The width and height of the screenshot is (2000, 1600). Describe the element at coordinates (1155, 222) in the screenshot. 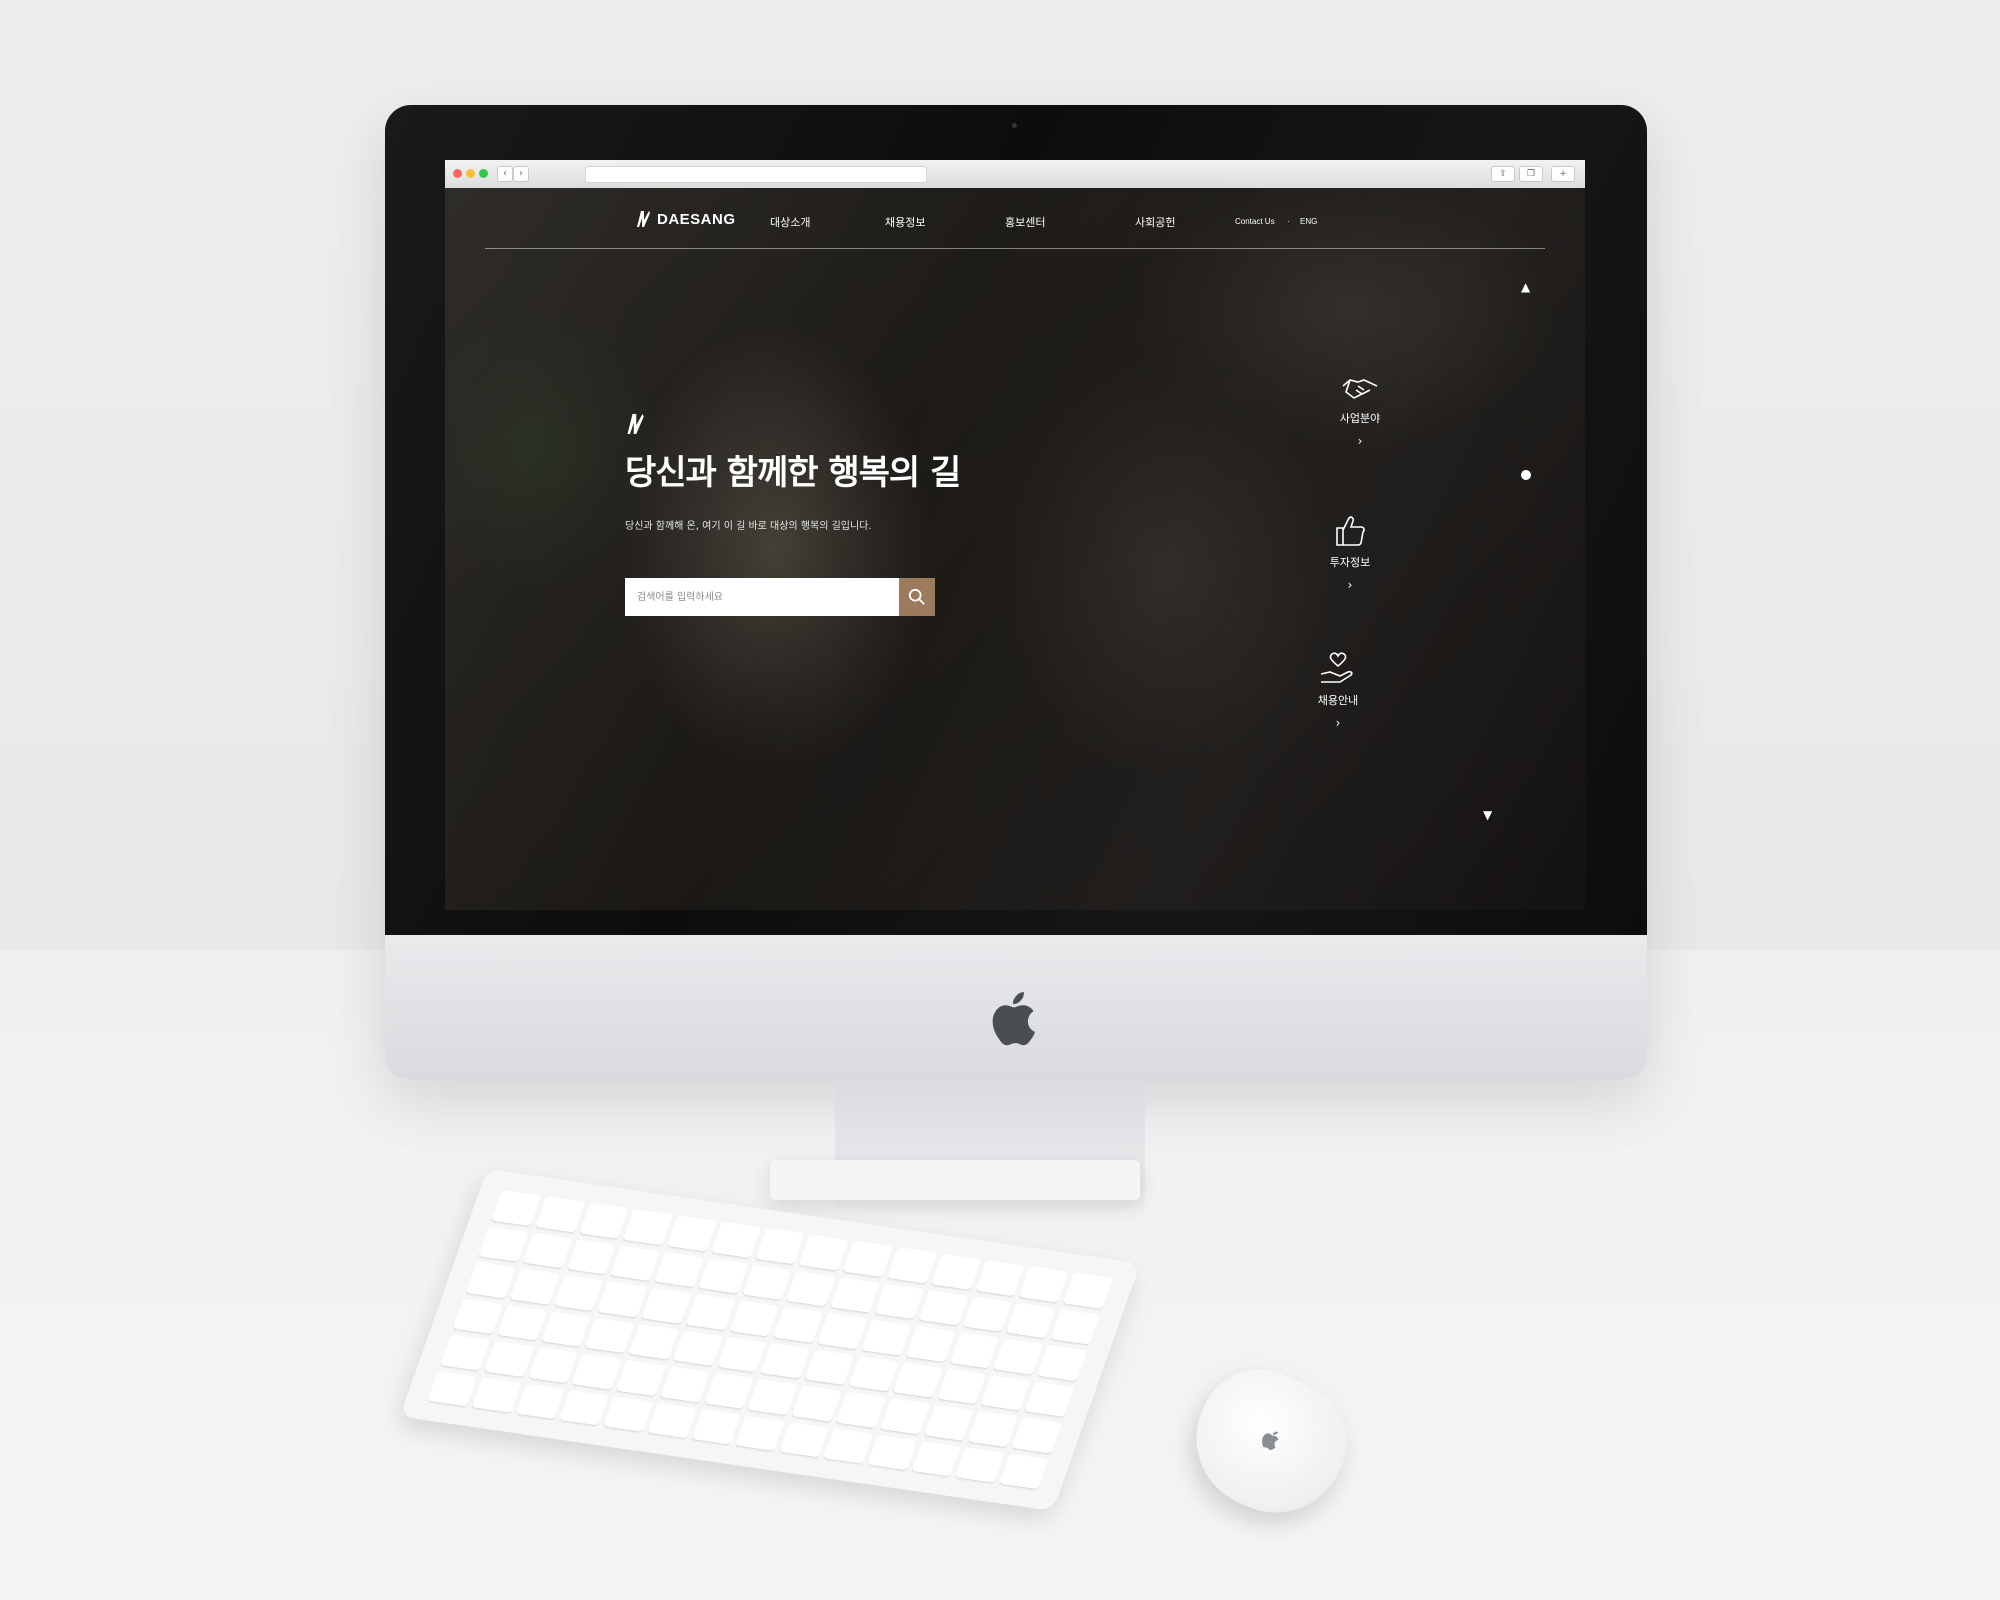

I see `gnb-item-csr: 사회공헌` at that location.